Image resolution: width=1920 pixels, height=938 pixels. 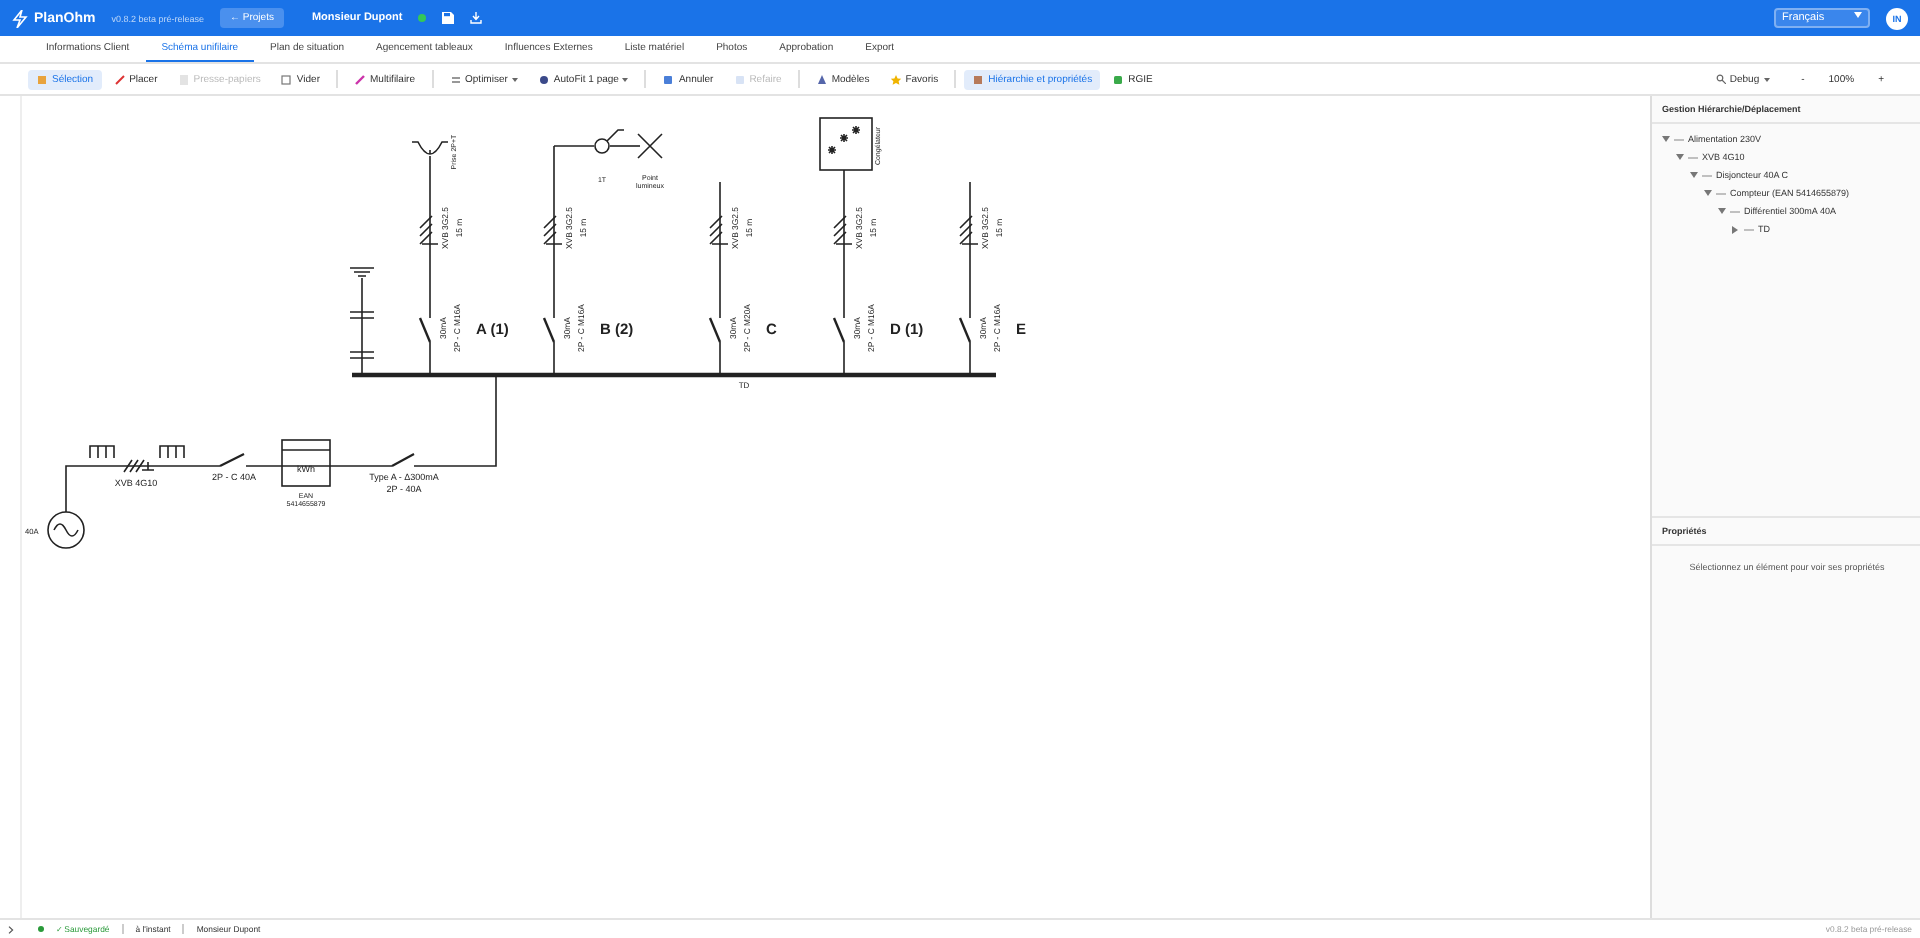 I want to click on circle-icon, so click(x=543, y=79).